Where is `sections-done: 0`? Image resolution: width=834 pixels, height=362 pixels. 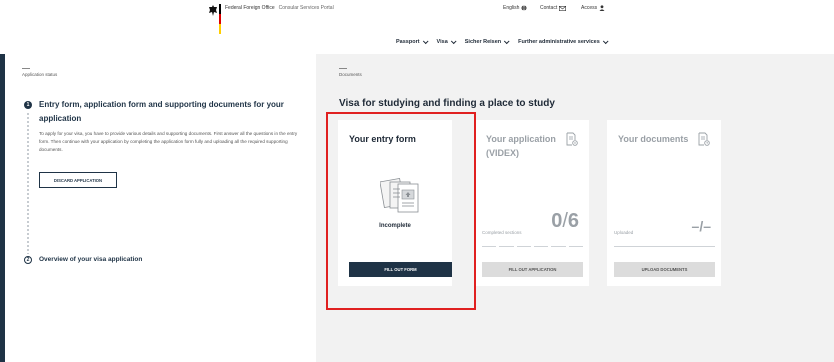 sections-done: 0 is located at coordinates (557, 221).